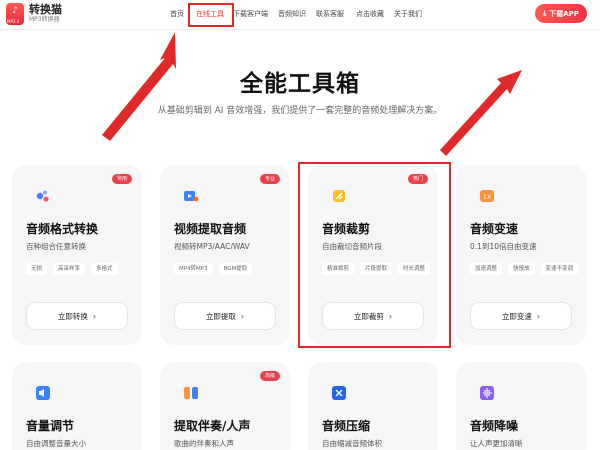 The height and width of the screenshot is (450, 600). What do you see at coordinates (220, 316) in the screenshot?
I see `action-label: 立即提取` at bounding box center [220, 316].